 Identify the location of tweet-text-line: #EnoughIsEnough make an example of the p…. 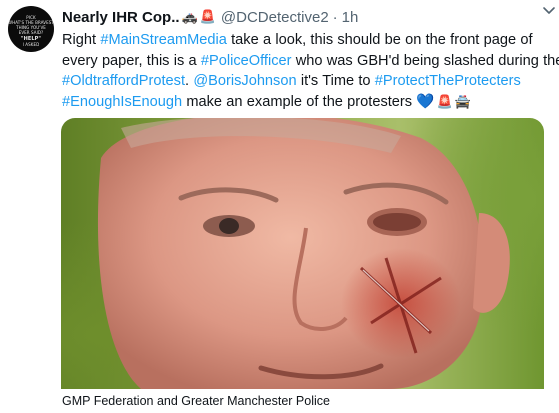
(266, 101).